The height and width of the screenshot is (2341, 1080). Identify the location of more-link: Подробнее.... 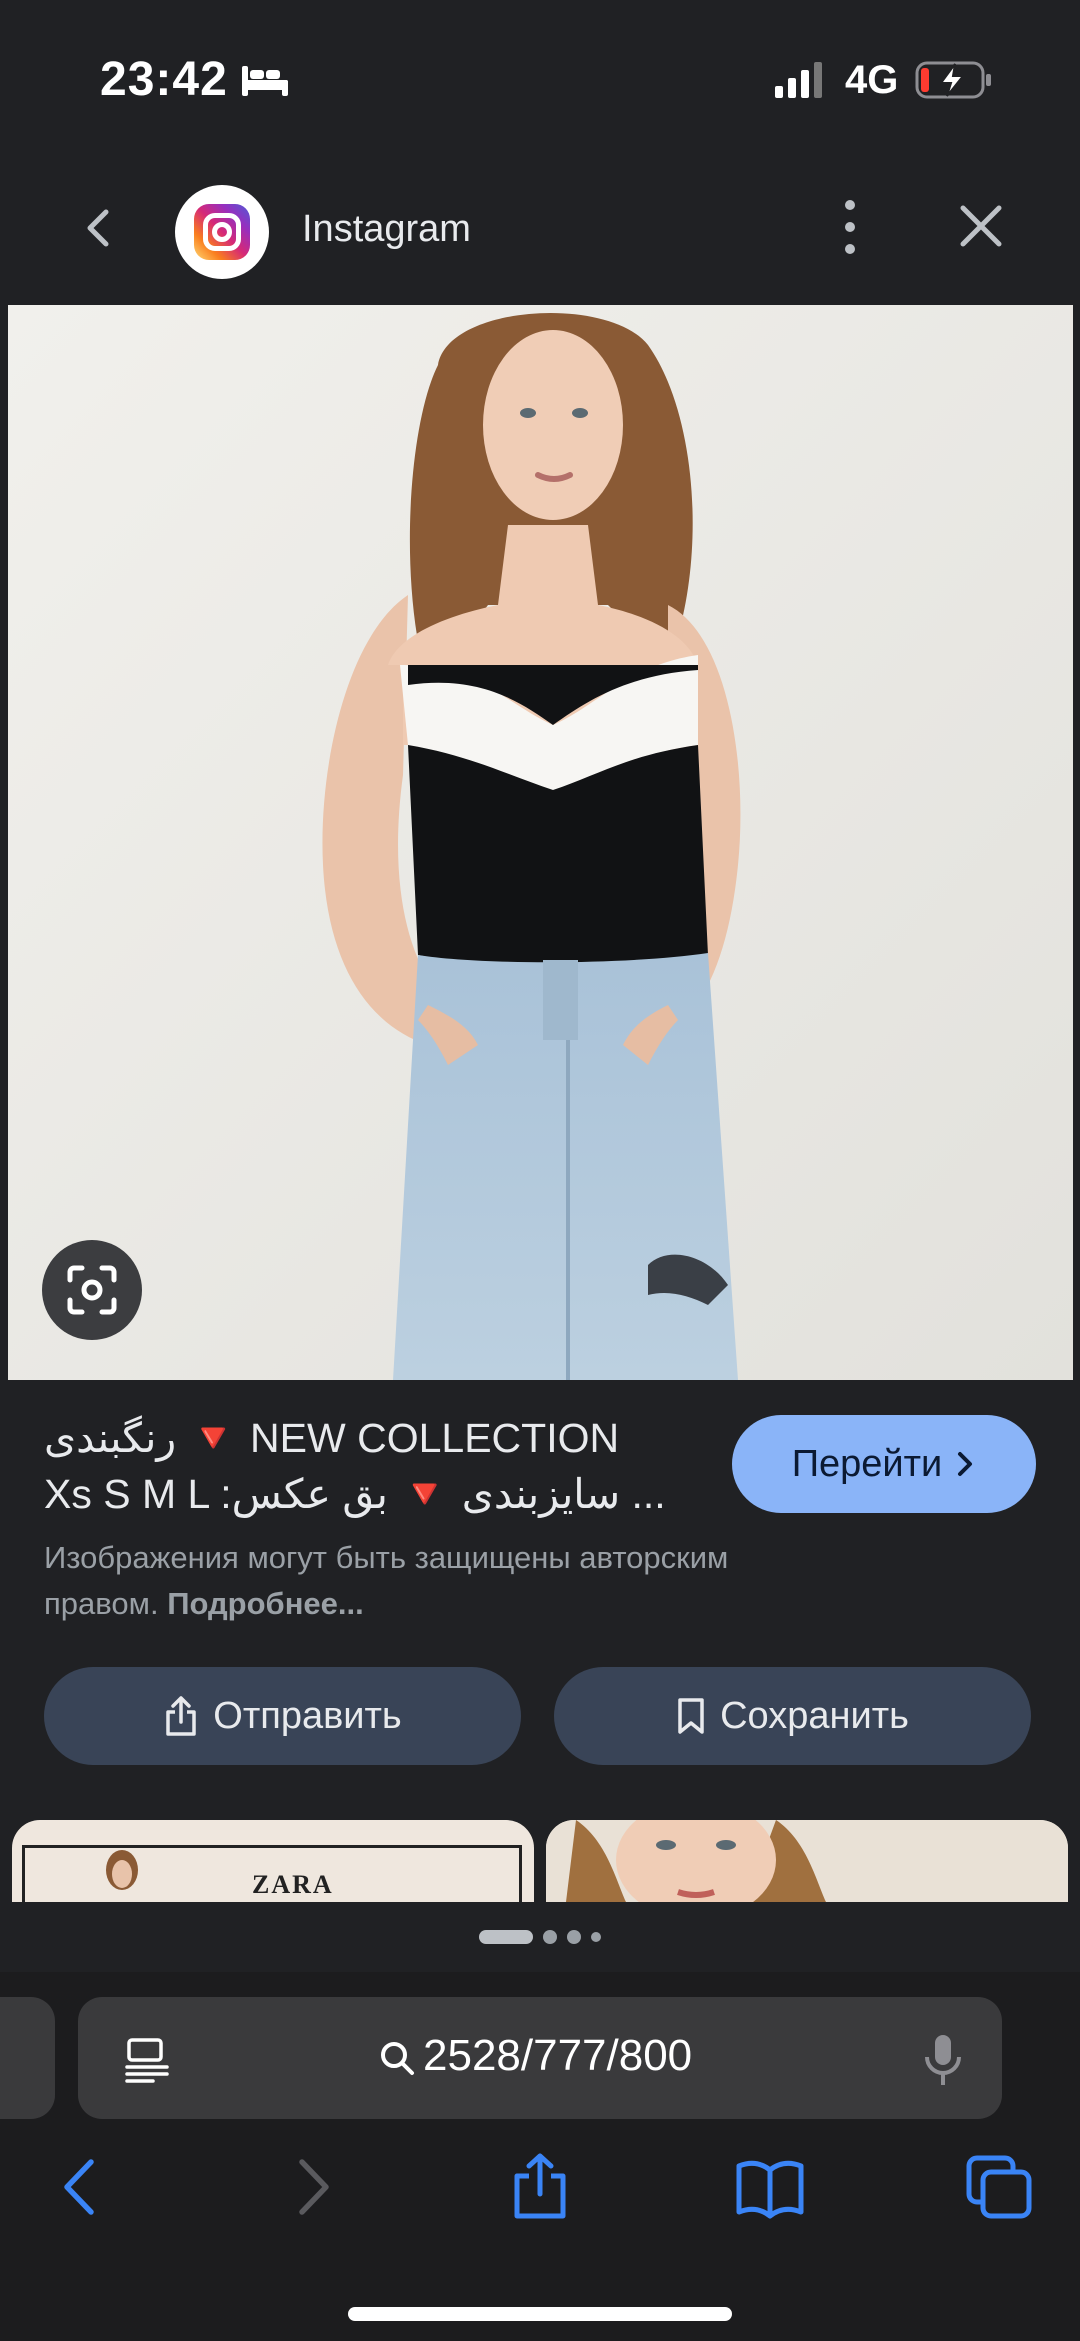
(265, 1603).